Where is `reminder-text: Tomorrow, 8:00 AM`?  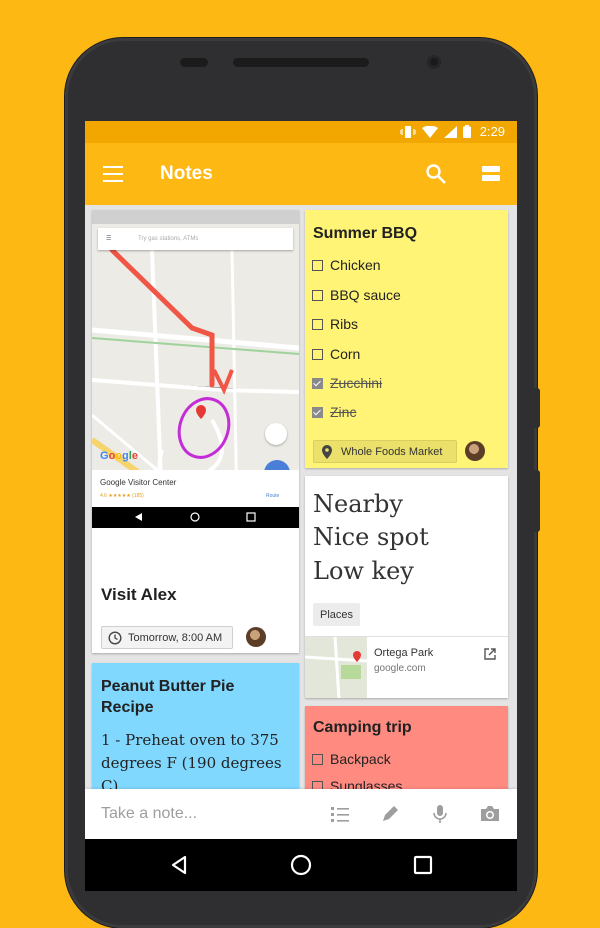
reminder-text: Tomorrow, 8:00 AM is located at coordinates (175, 637).